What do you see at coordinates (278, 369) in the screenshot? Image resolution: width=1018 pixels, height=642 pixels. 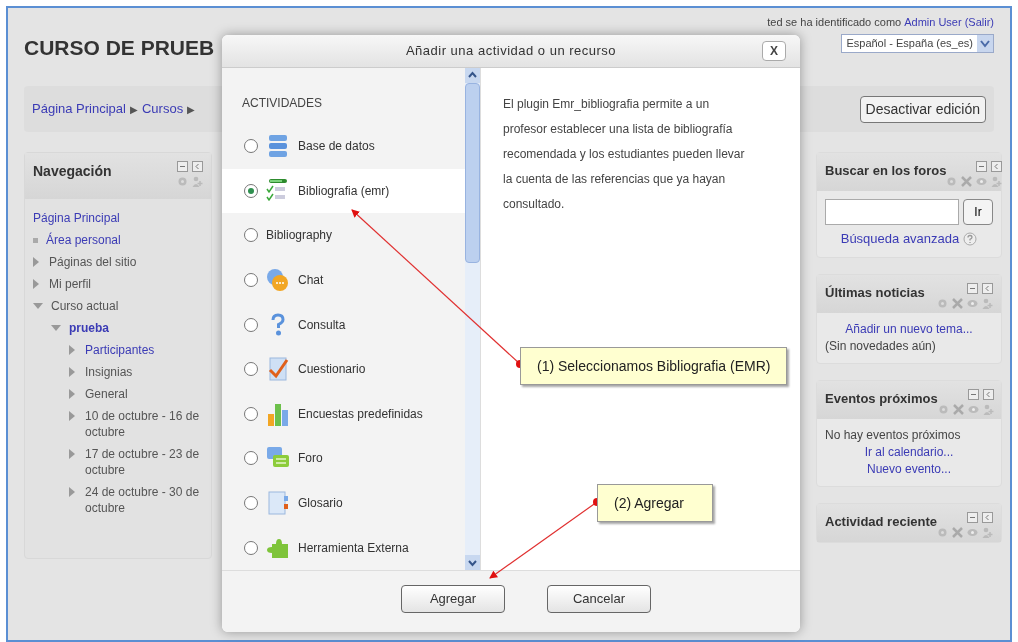 I see `checkmark-document-icon` at bounding box center [278, 369].